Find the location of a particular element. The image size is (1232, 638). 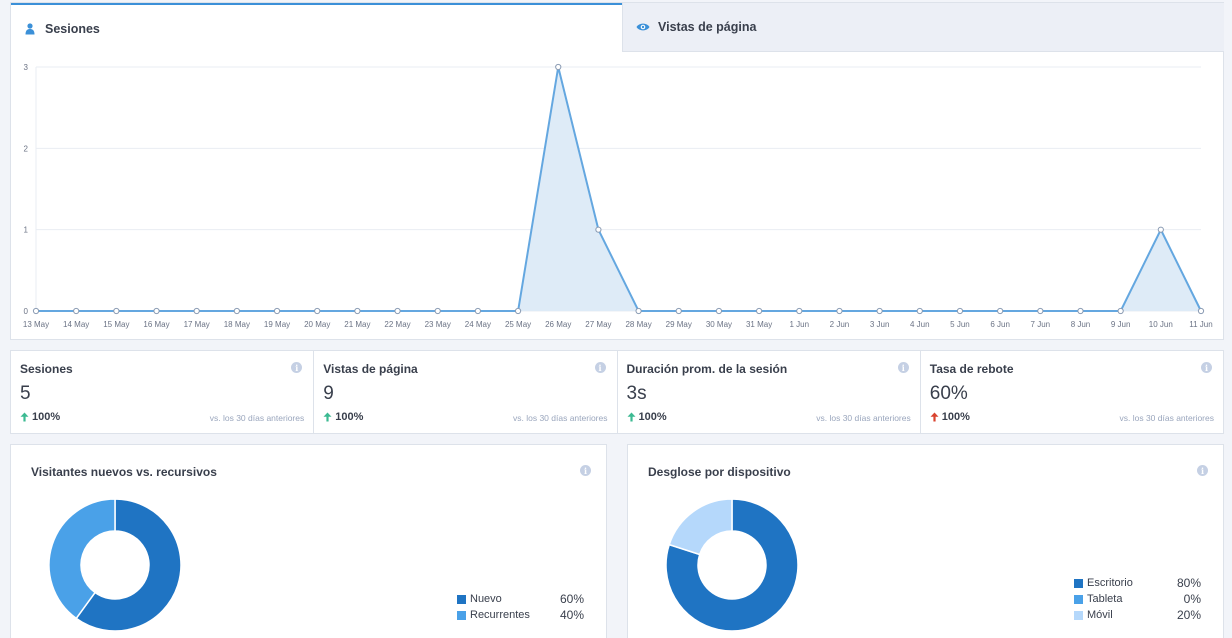

x-tick-label: 9 Jun is located at coordinates (1121, 324).